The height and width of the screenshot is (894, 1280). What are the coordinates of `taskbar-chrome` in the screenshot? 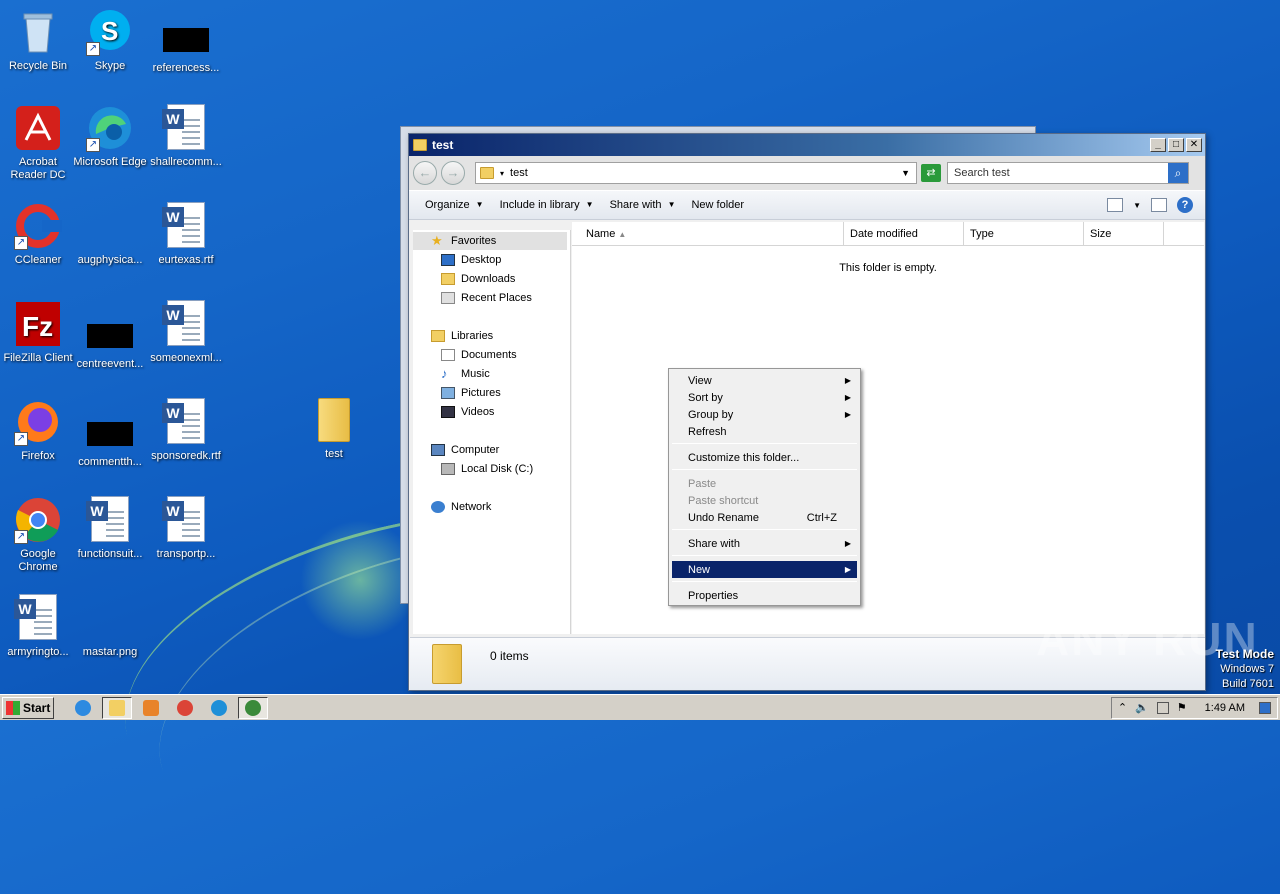 It's located at (185, 708).